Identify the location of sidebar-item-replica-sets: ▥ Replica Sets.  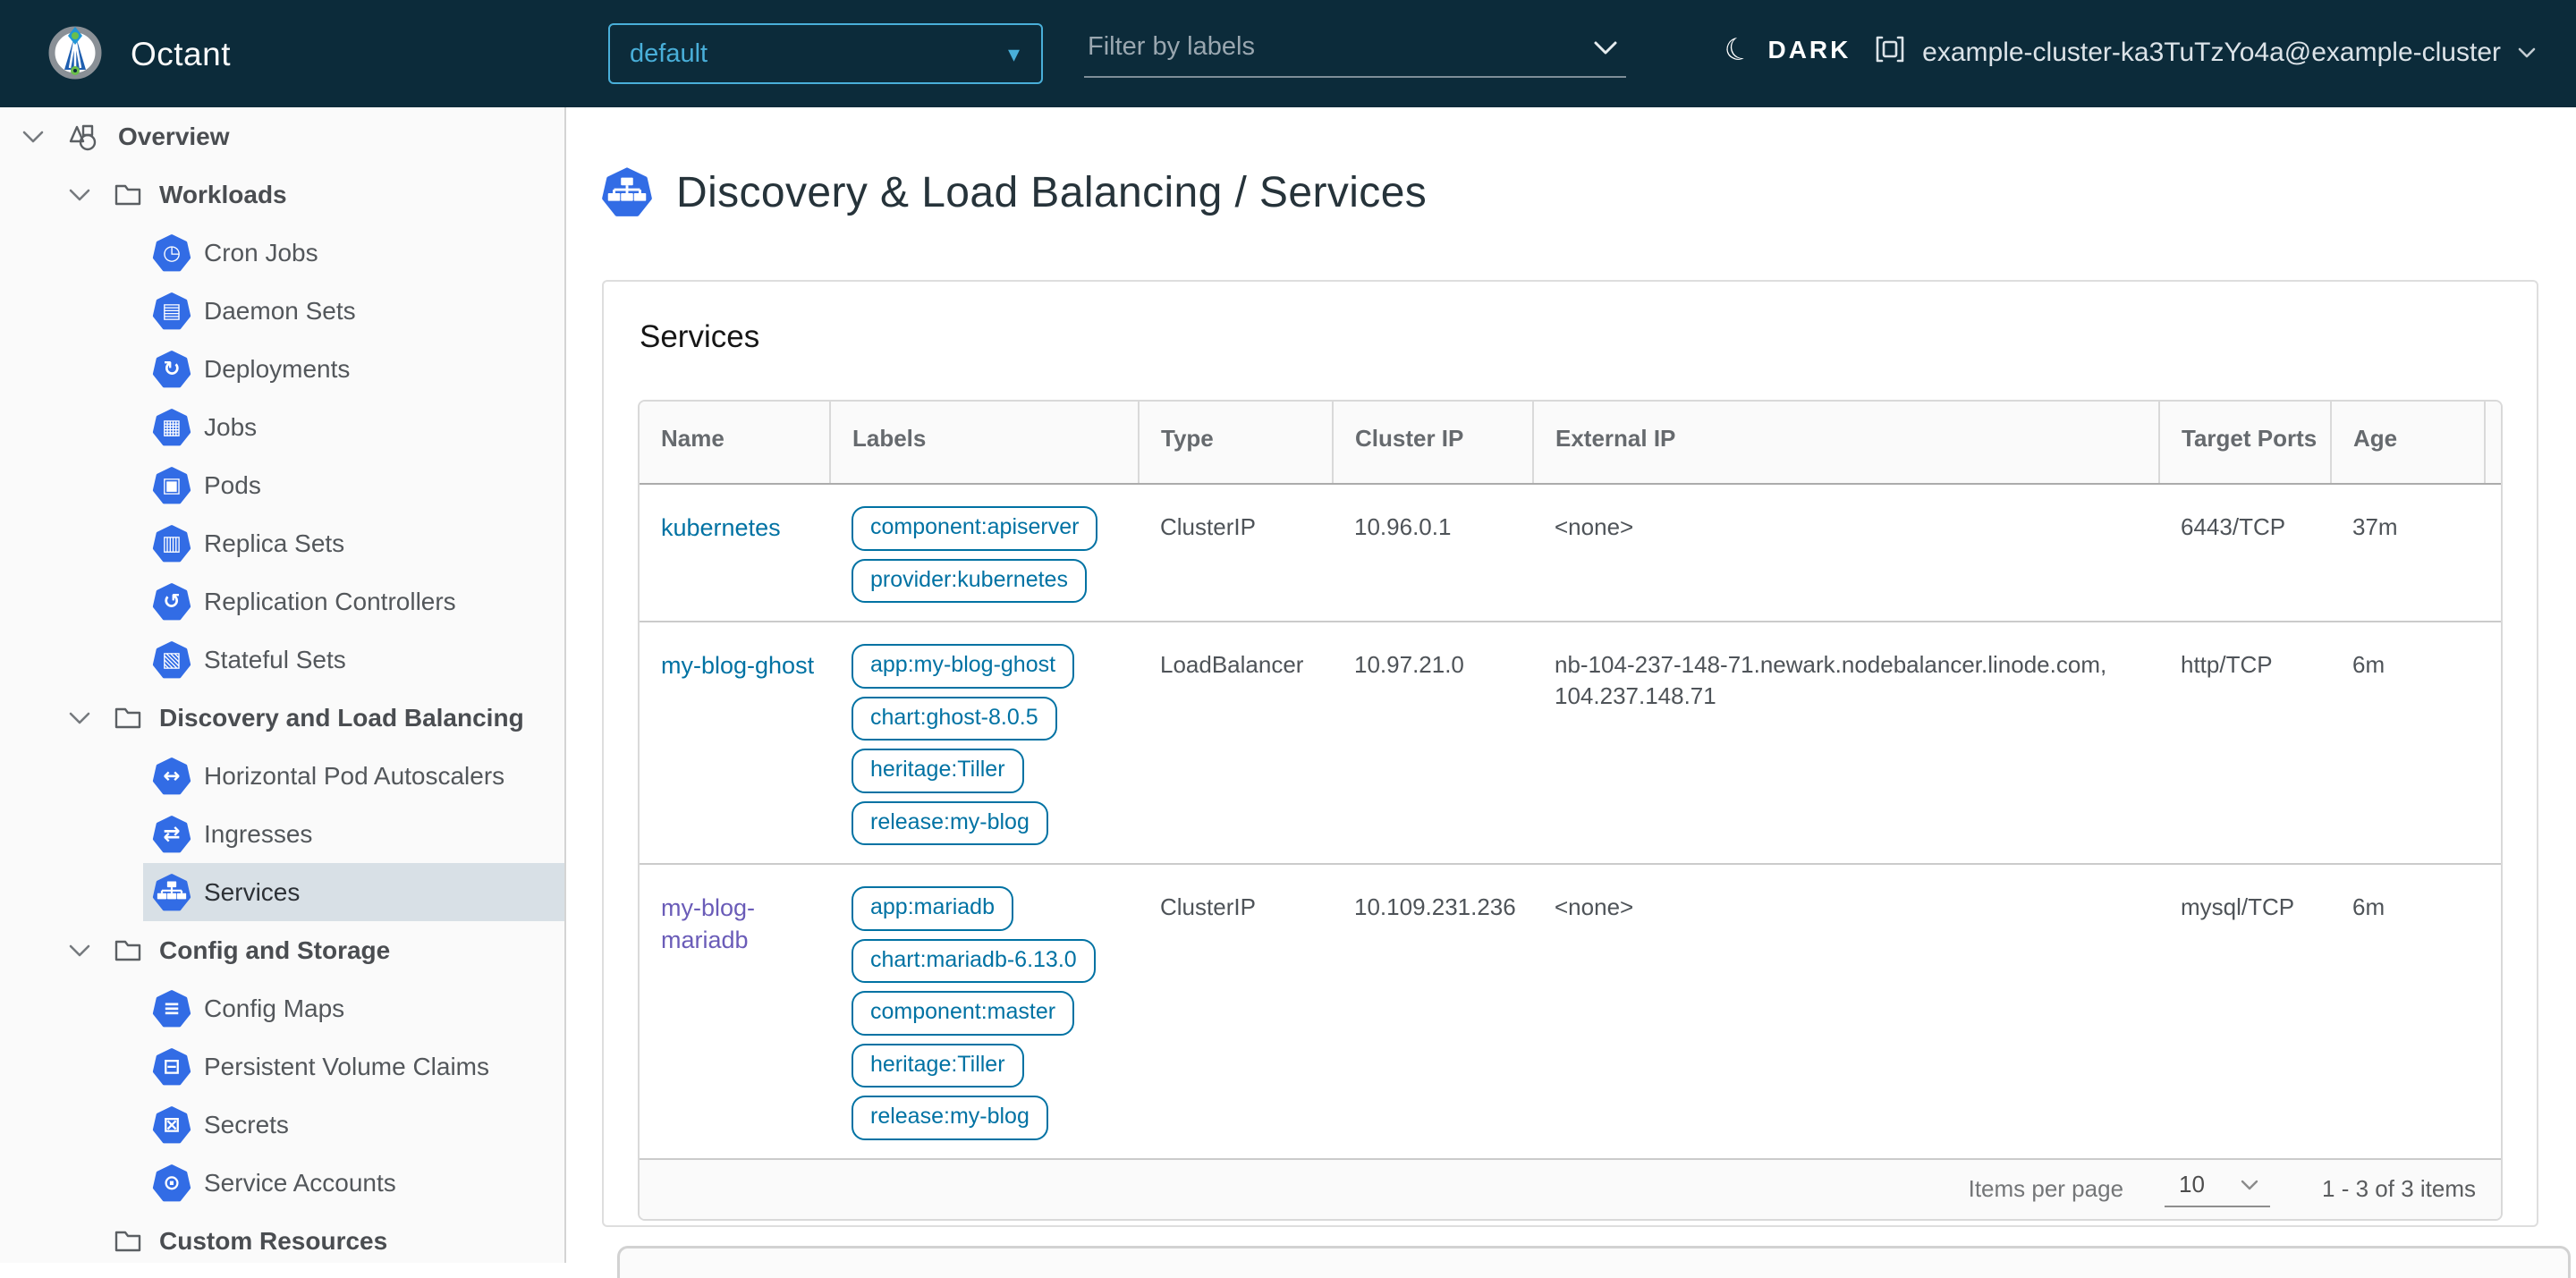
(282, 543).